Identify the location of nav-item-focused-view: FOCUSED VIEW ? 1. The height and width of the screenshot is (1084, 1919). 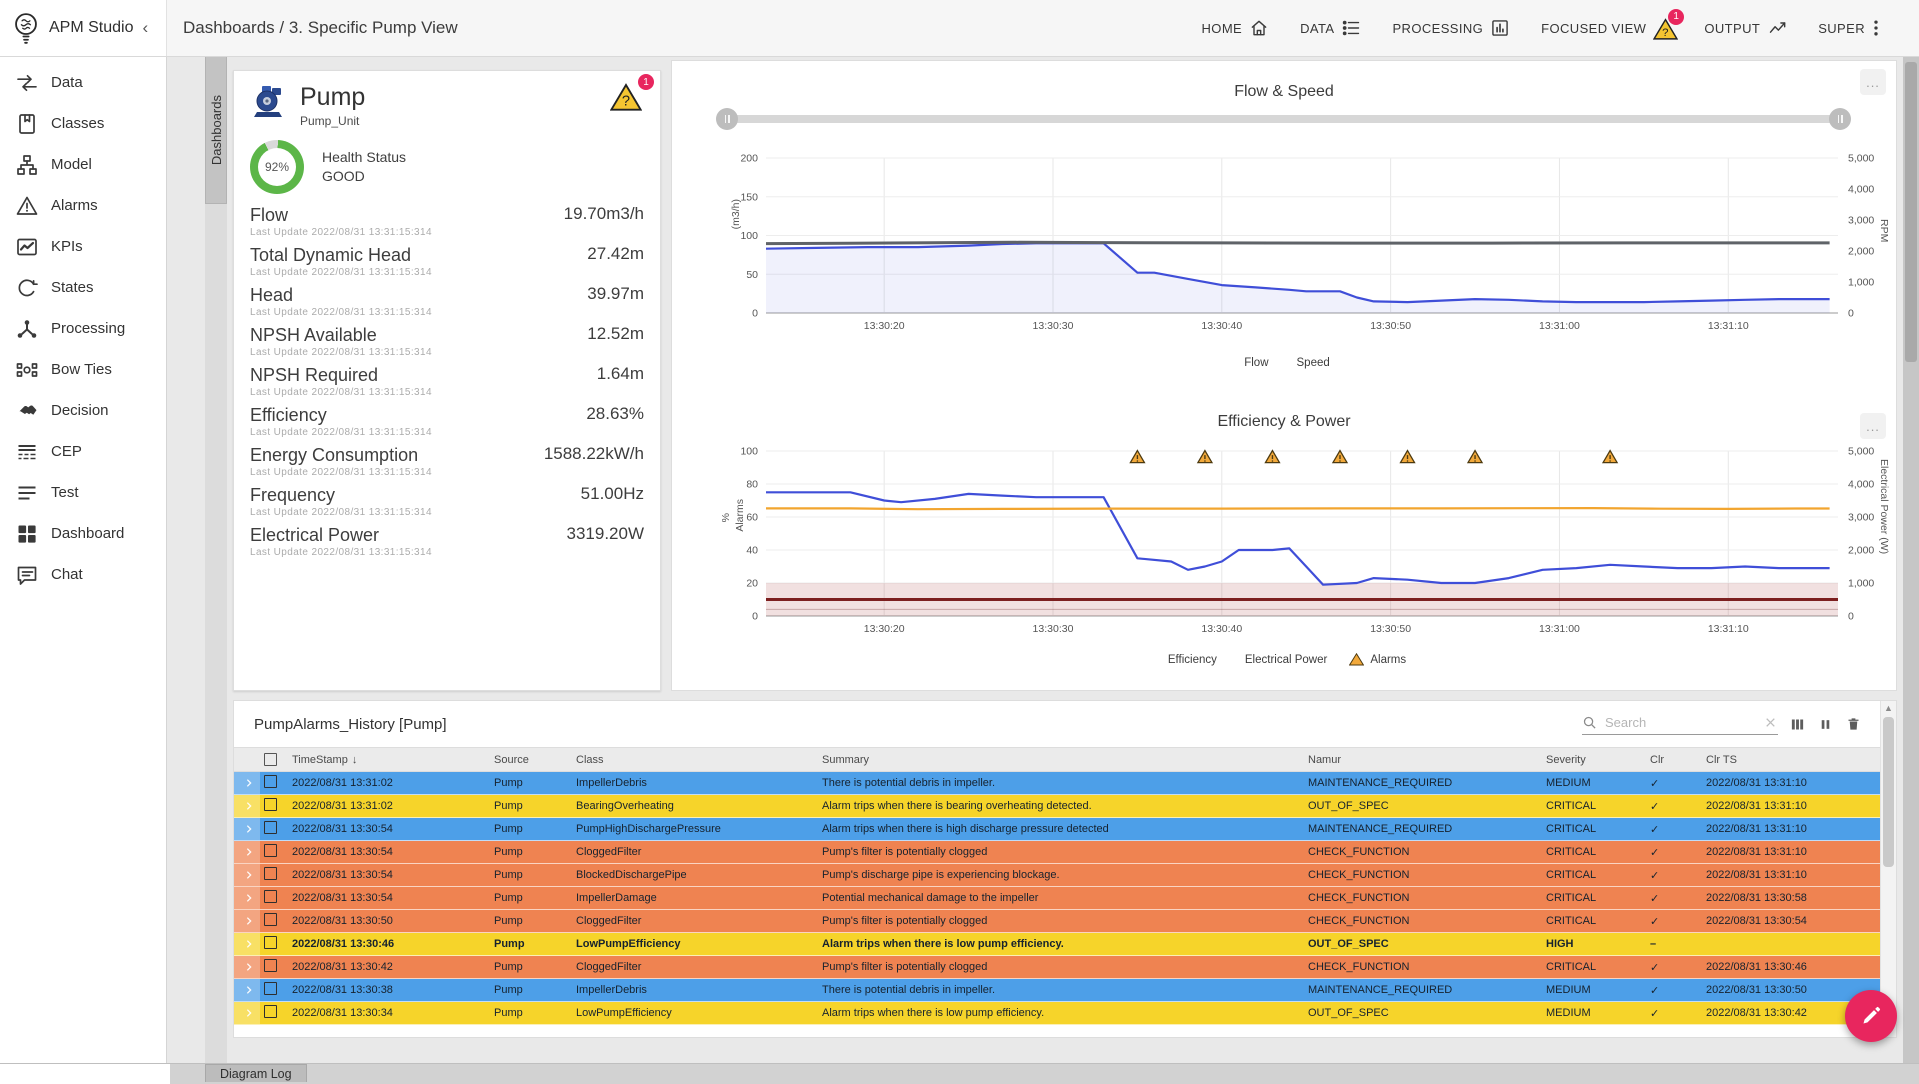
(1613, 24).